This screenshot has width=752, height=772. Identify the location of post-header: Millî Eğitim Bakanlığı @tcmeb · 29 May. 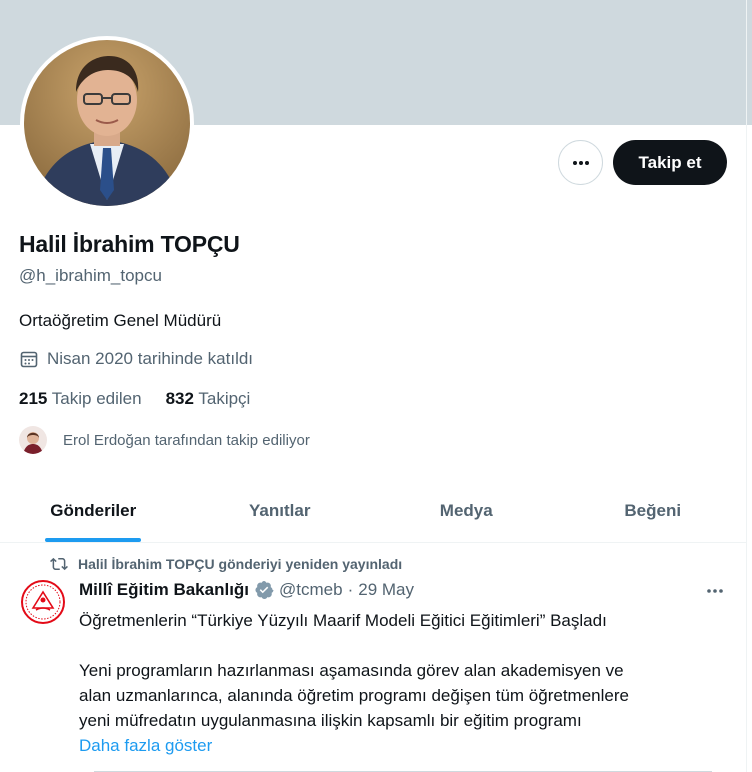
(246, 590).